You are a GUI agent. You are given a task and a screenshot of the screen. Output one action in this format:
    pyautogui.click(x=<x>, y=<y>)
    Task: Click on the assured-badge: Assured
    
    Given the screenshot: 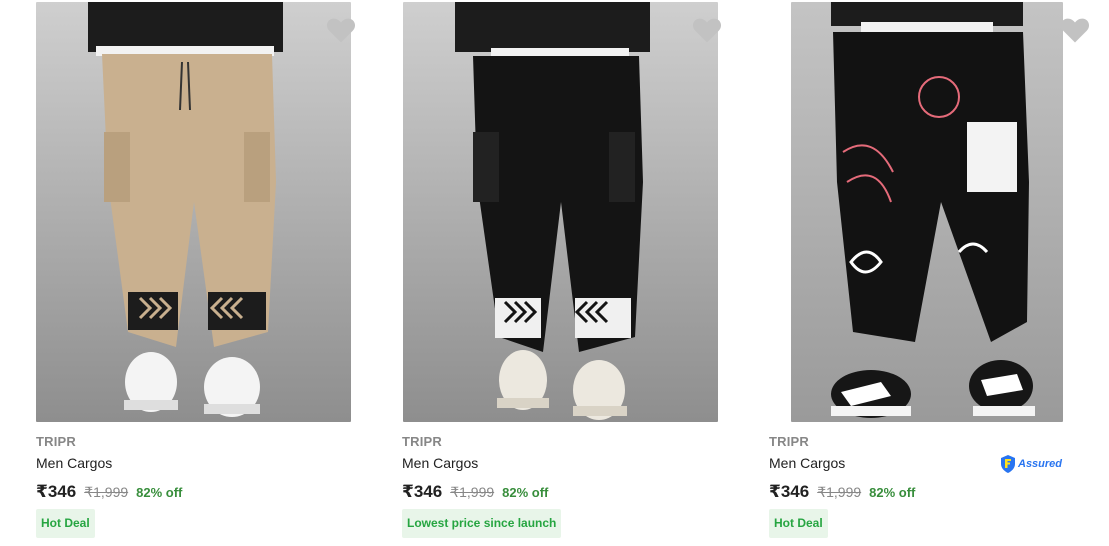 What is the action you would take?
    pyautogui.click(x=1030, y=464)
    